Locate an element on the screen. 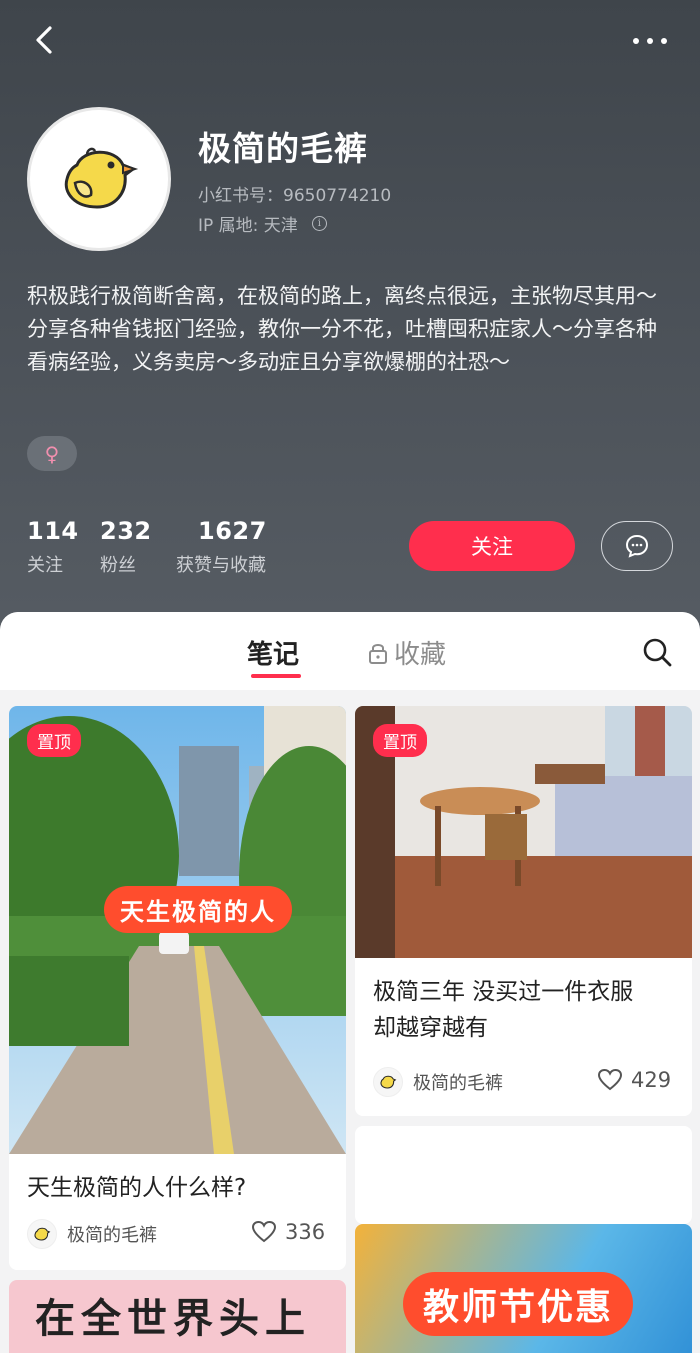  stat-value: 232 is located at coordinates (126, 531).